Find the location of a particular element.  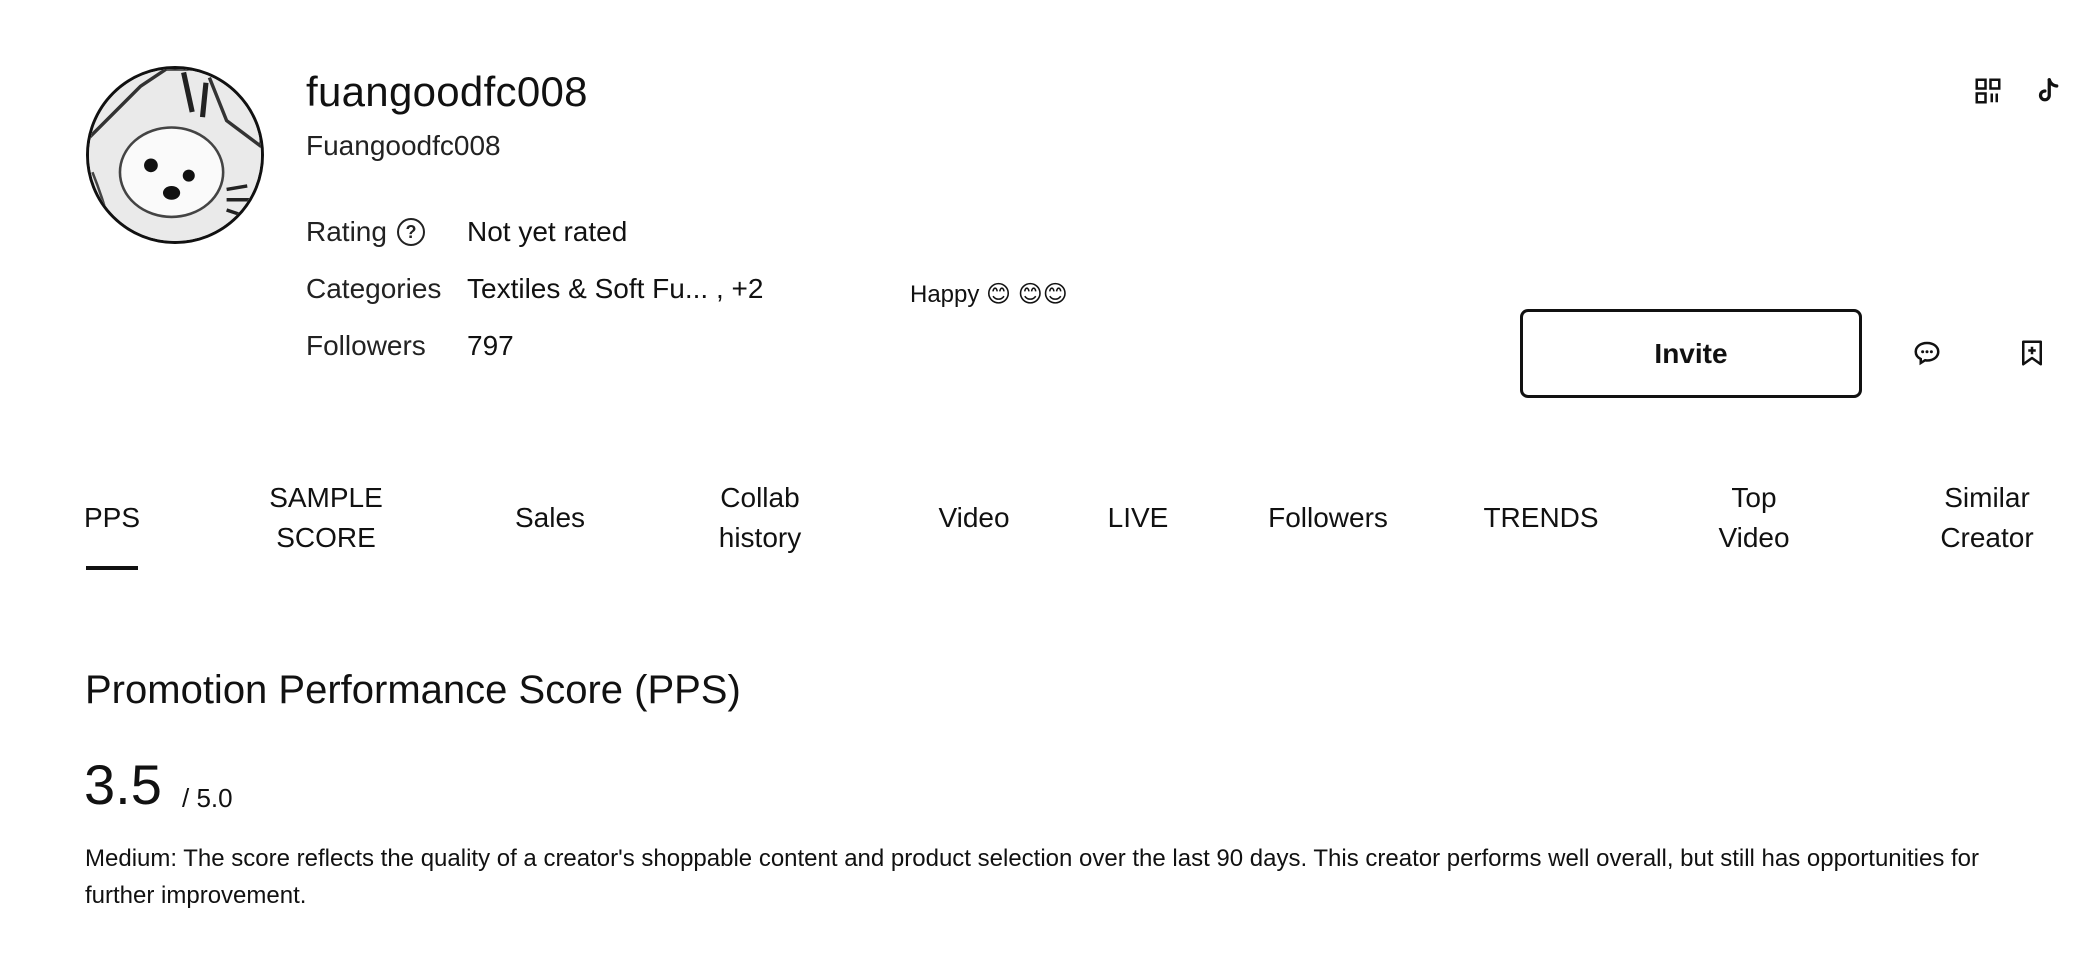

avatar-image is located at coordinates (175, 155).